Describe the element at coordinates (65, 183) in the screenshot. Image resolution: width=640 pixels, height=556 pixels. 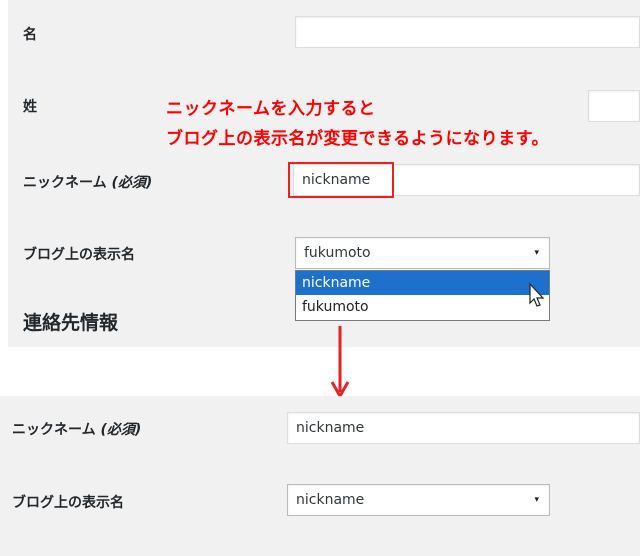
I see `nickname-label-text: ニックネーム` at that location.